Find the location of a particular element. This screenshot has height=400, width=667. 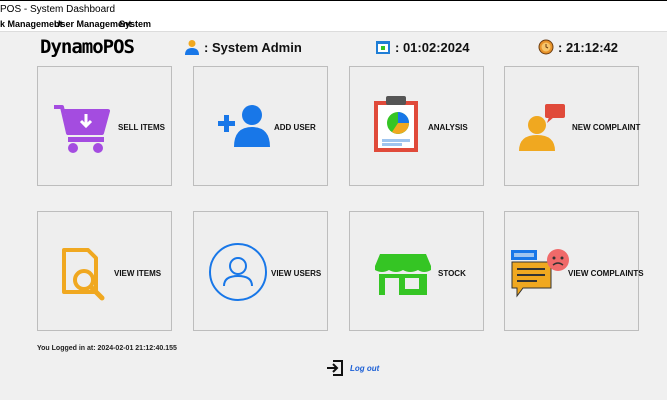

stock-label: STOCK is located at coordinates (452, 273).